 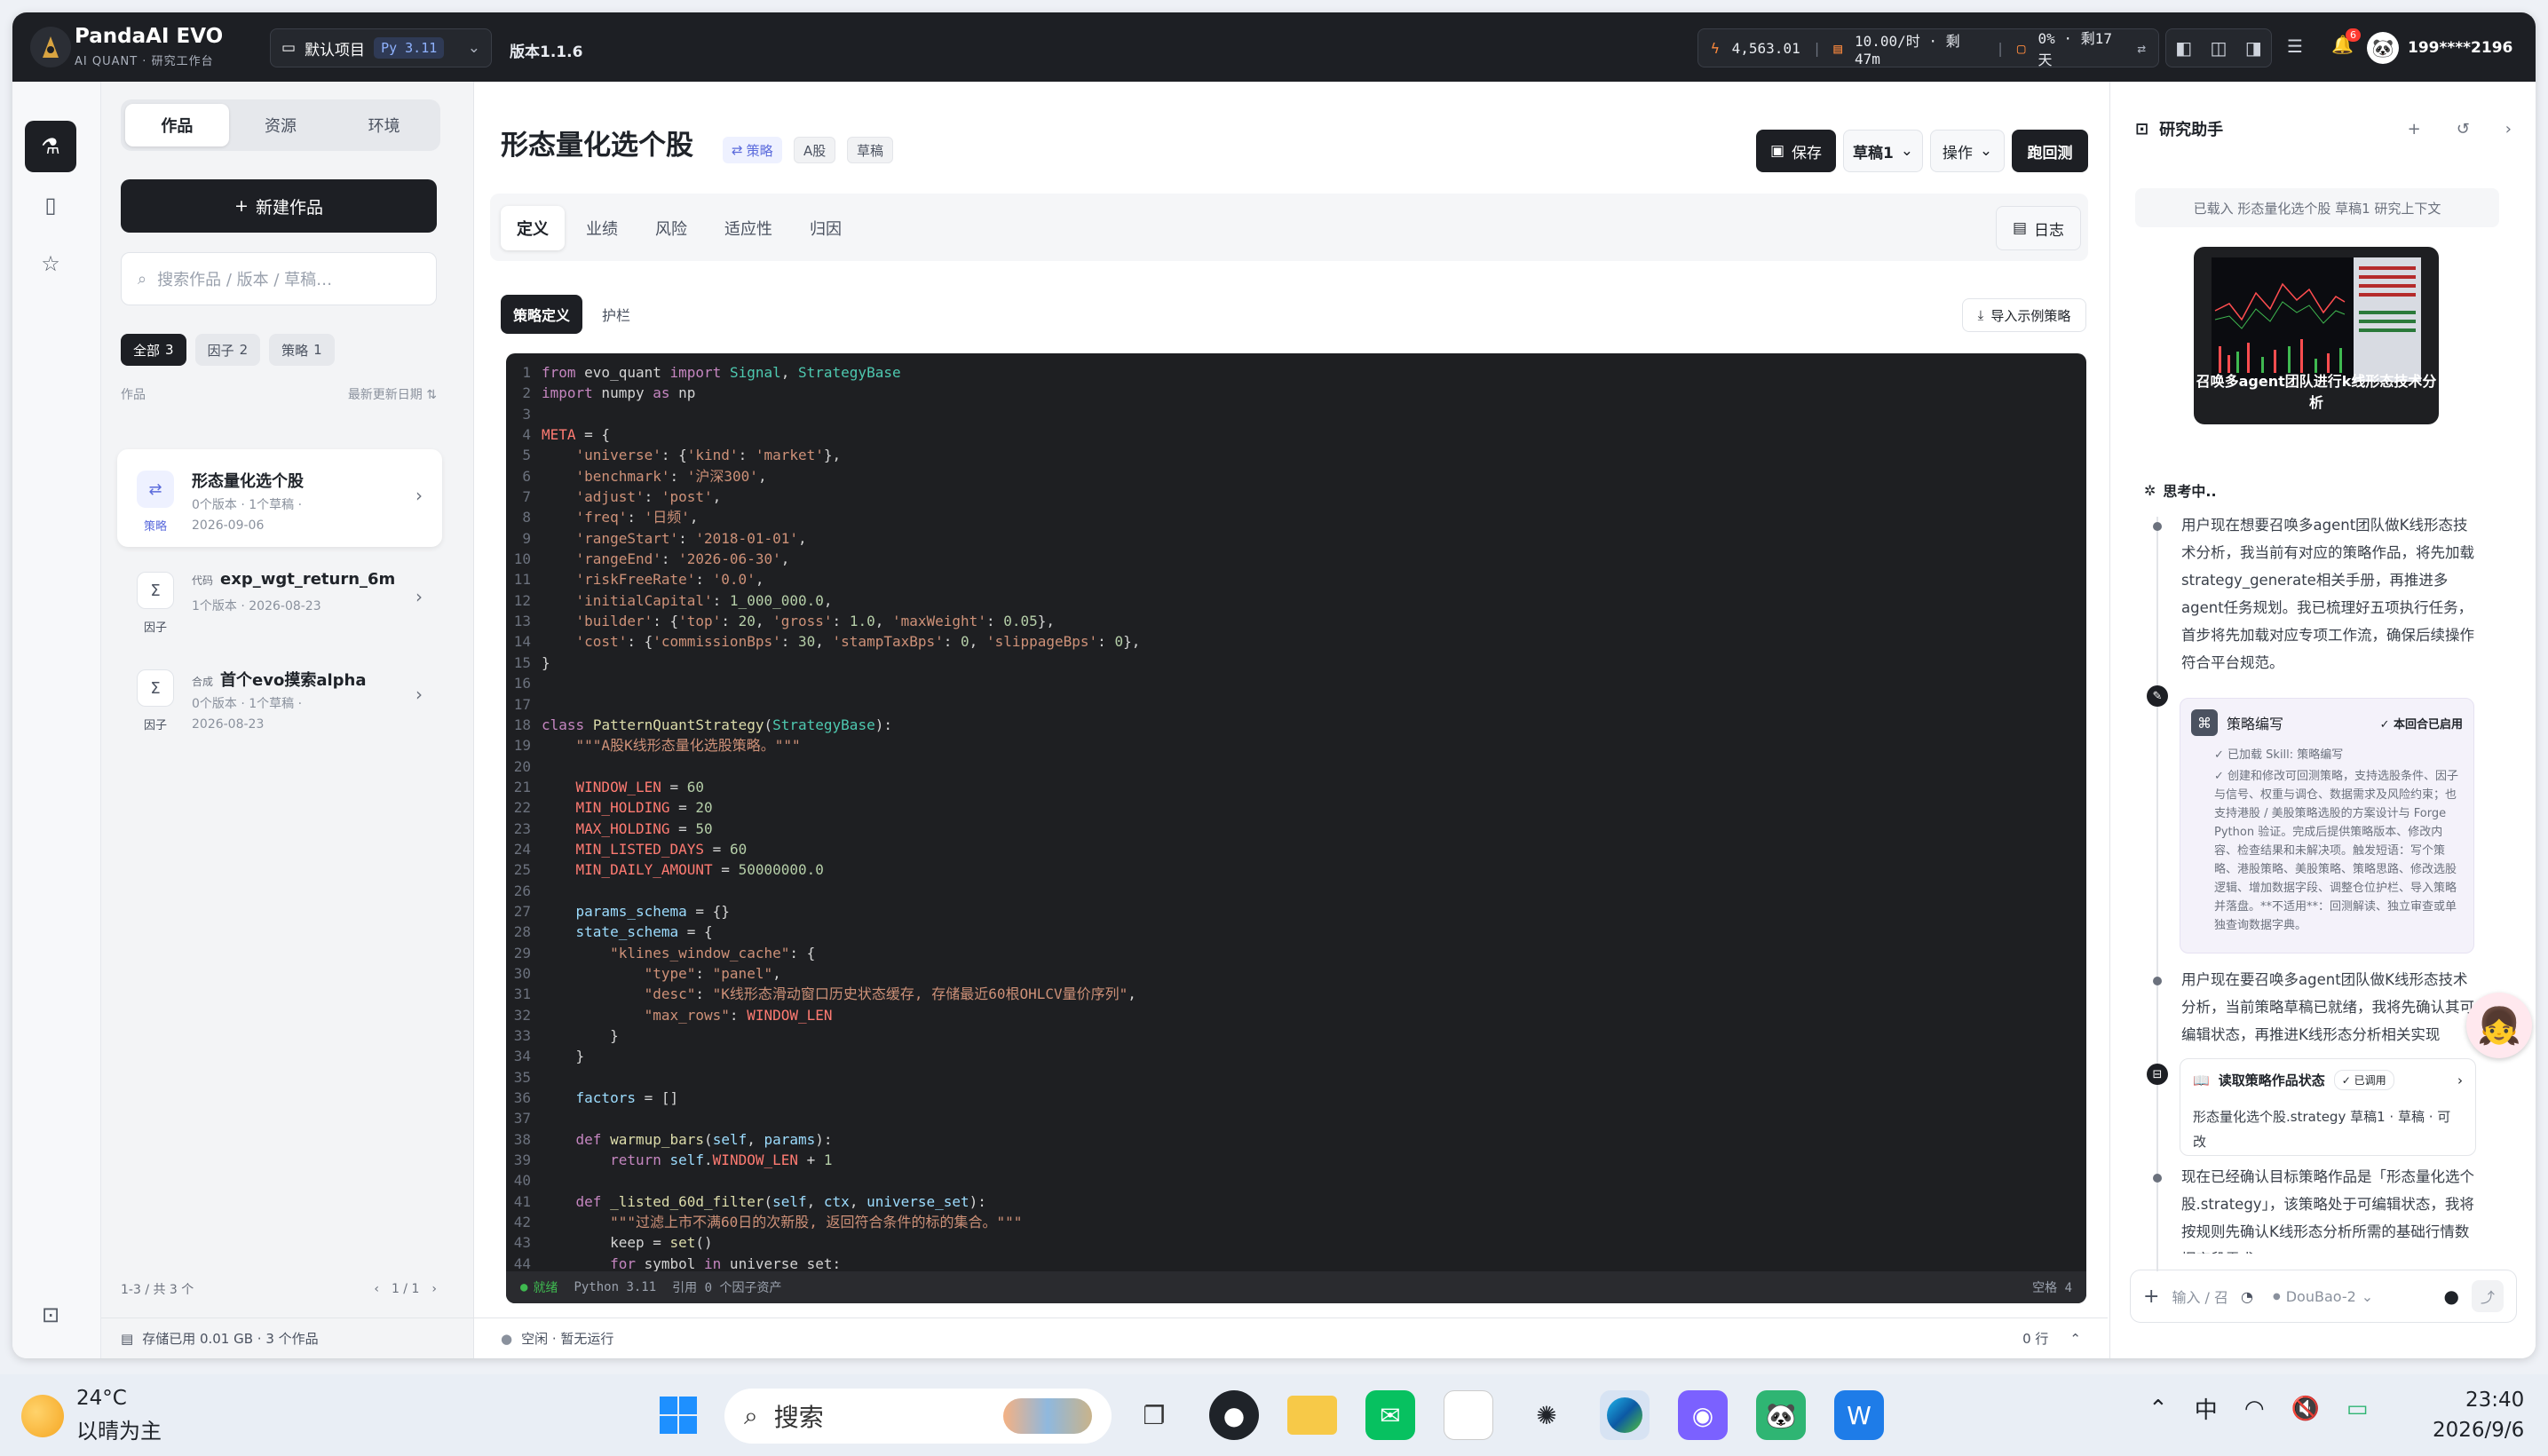 What do you see at coordinates (616, 314) in the screenshot?
I see `tab-guardrails: 护栏` at bounding box center [616, 314].